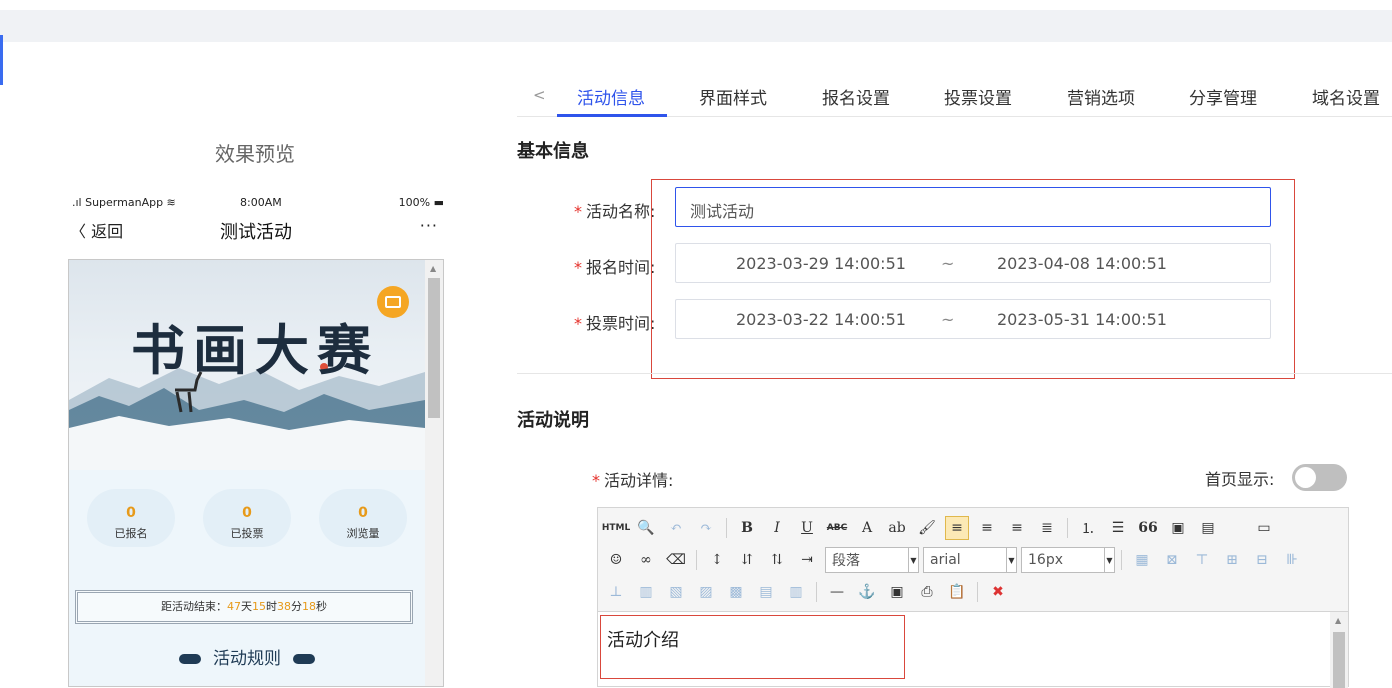 The image size is (1392, 688). Describe the element at coordinates (363, 533) in the screenshot. I see `stat-label: 浏览量` at that location.